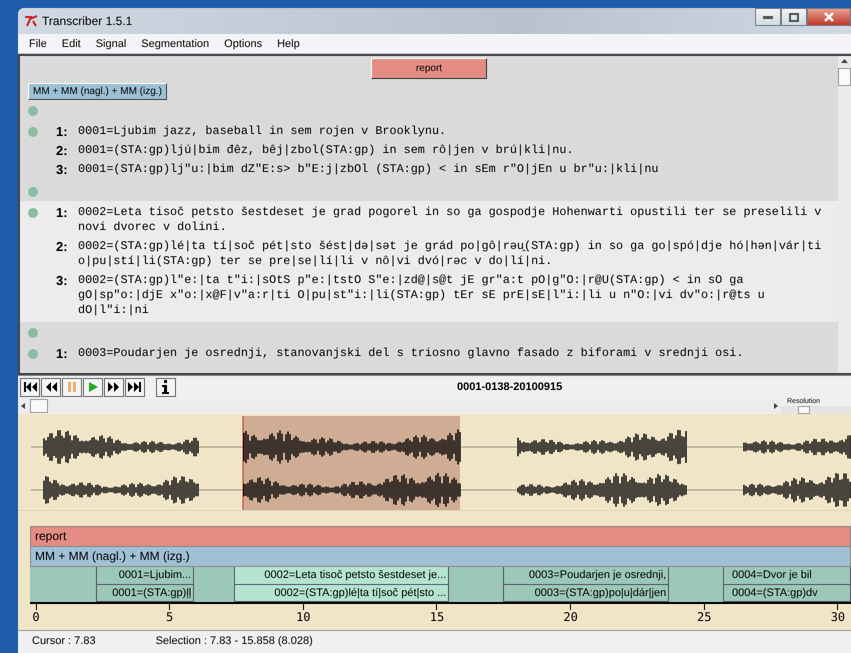 Image resolution: width=851 pixels, height=653 pixels. Describe the element at coordinates (399, 406) in the screenshot. I see `horizontal-scrollbar` at that location.